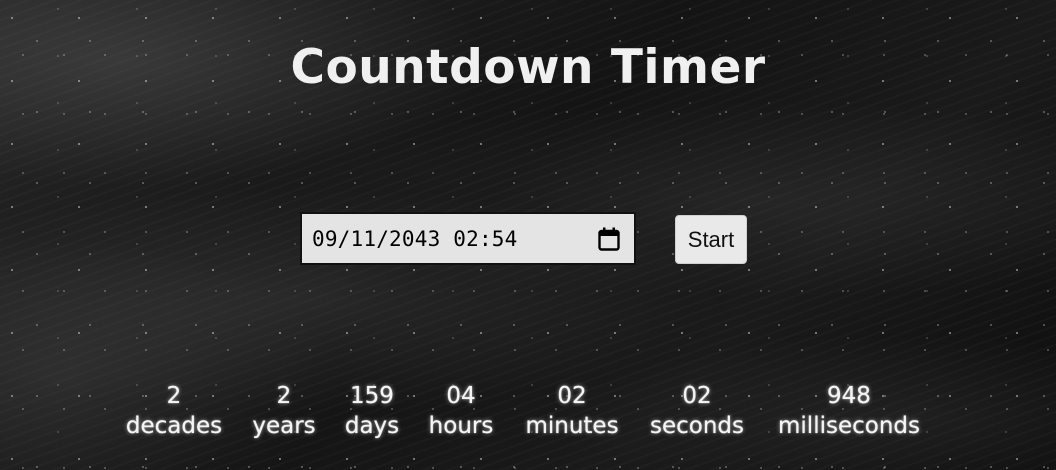 Image resolution: width=1056 pixels, height=470 pixels. Describe the element at coordinates (697, 411) in the screenshot. I see `countdown-seconds: 02 seconds` at that location.